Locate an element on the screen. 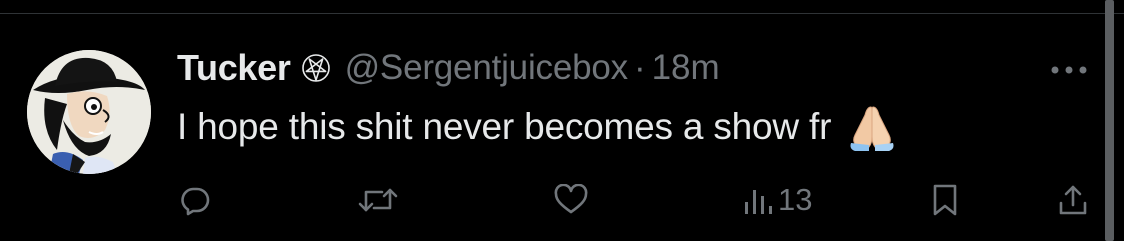 The height and width of the screenshot is (241, 1124). top-divider is located at coordinates (562, 13).